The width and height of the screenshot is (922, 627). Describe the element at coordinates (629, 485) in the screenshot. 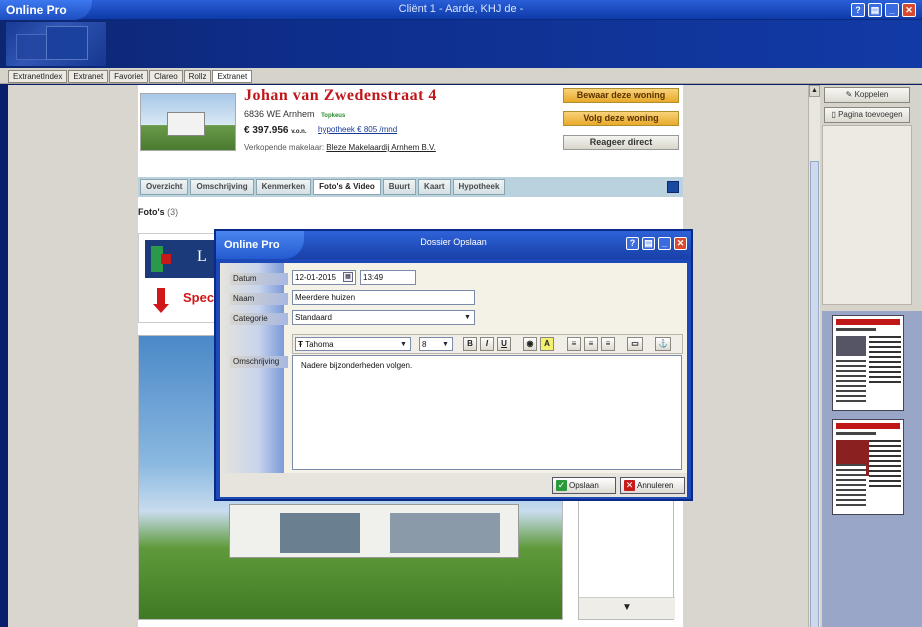

I see `cancel-icon: ✕` at that location.